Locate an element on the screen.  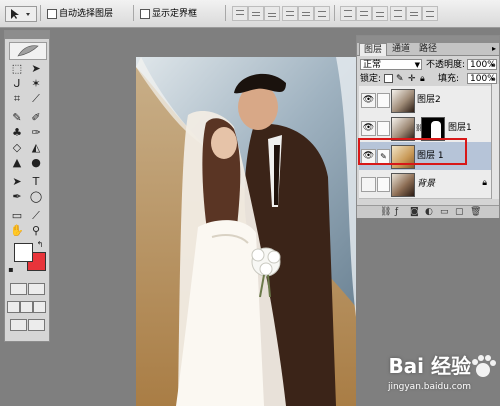
lock-pixels-icon: ✎ is located at coordinates (400, 79).